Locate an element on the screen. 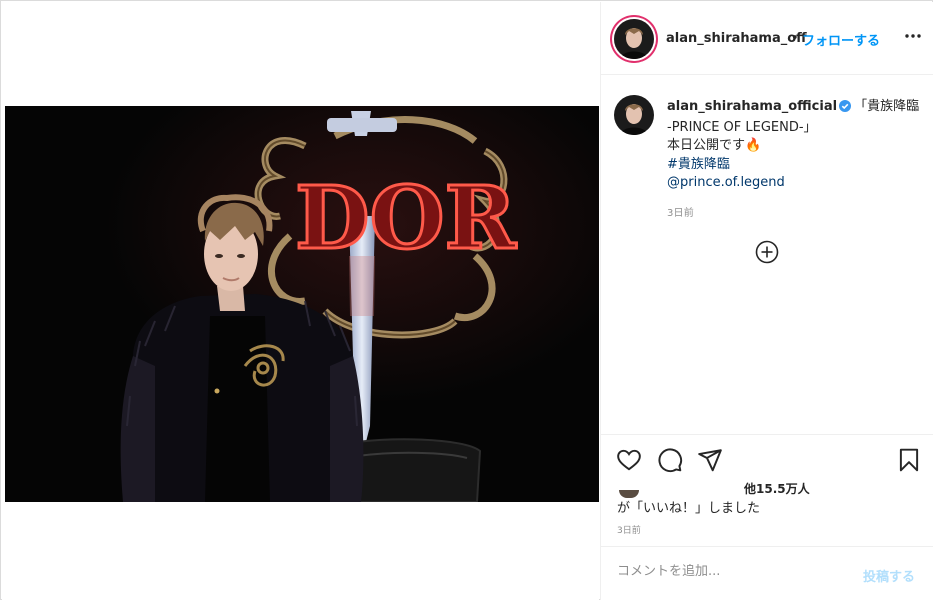 This screenshot has width=933, height=600. header-avatar is located at coordinates (634, 39).